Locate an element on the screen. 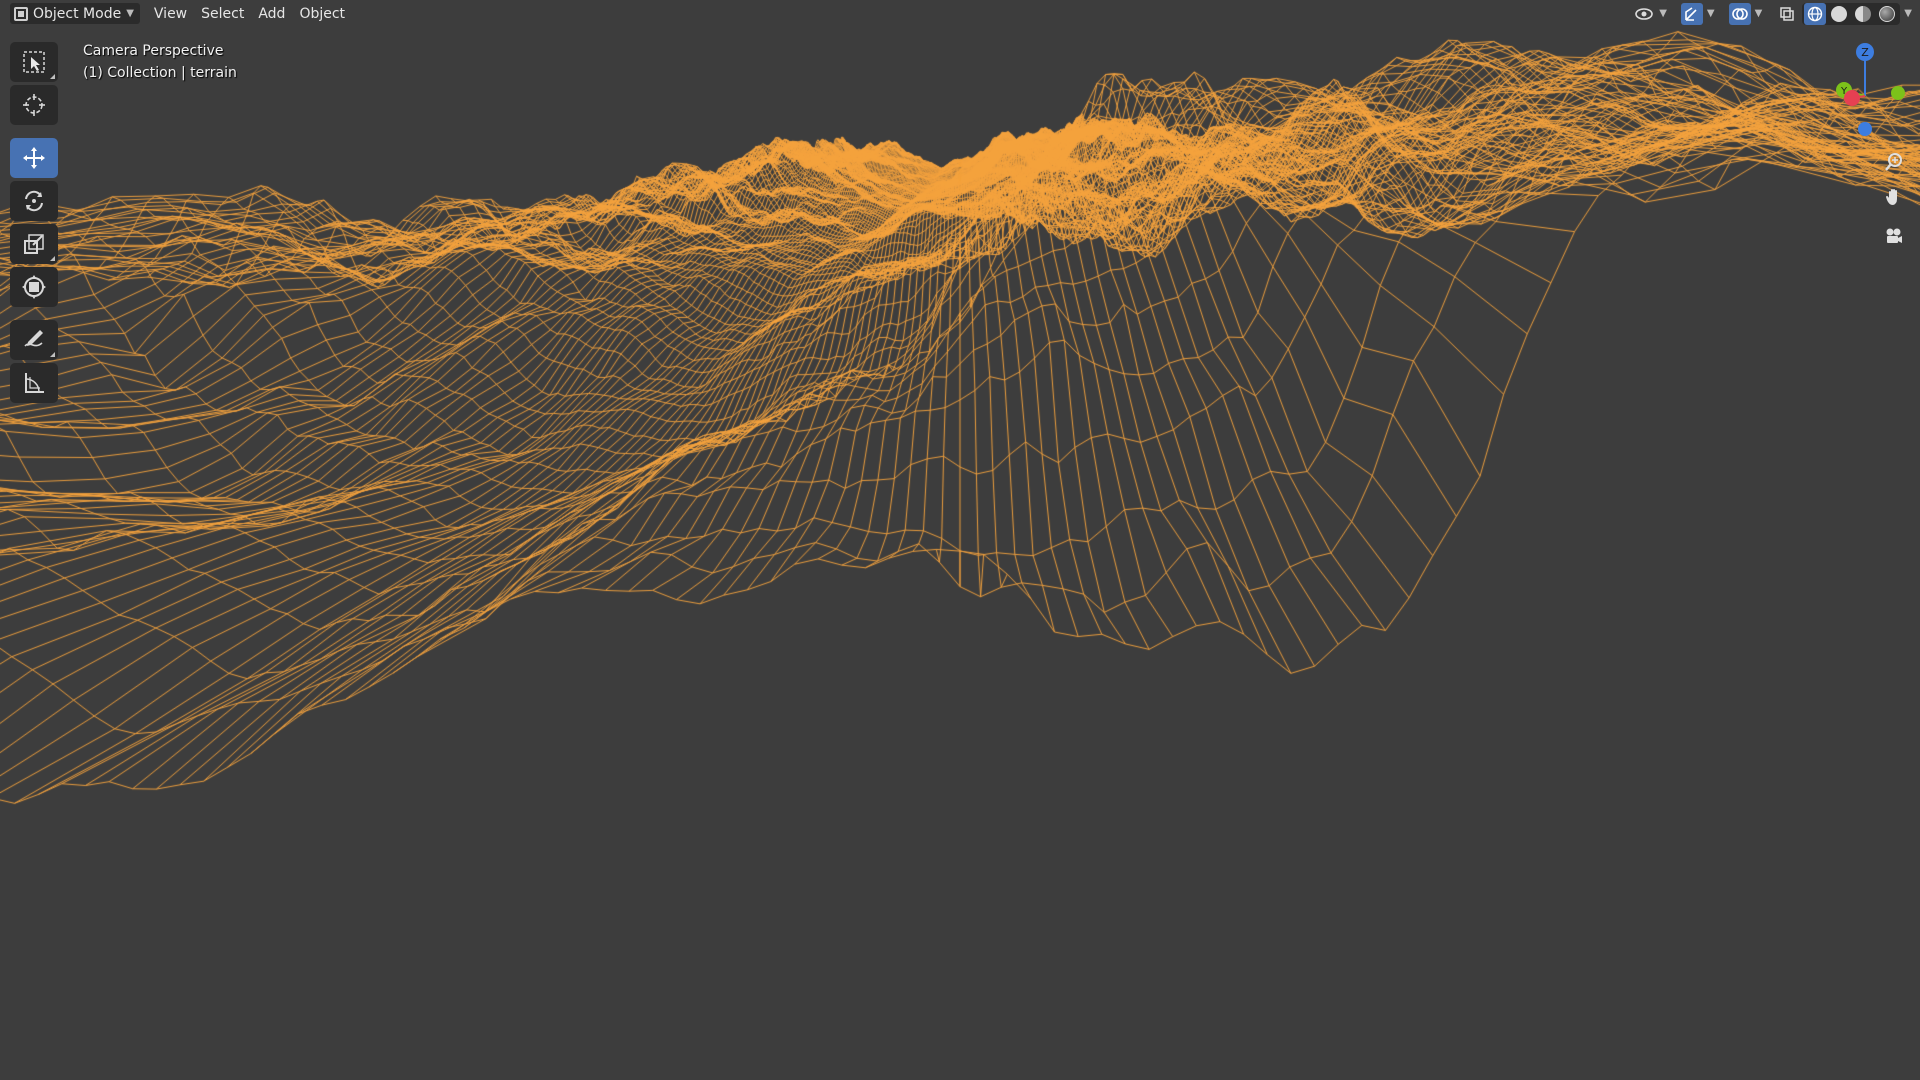  tool-shelf is located at coordinates (36, 224).